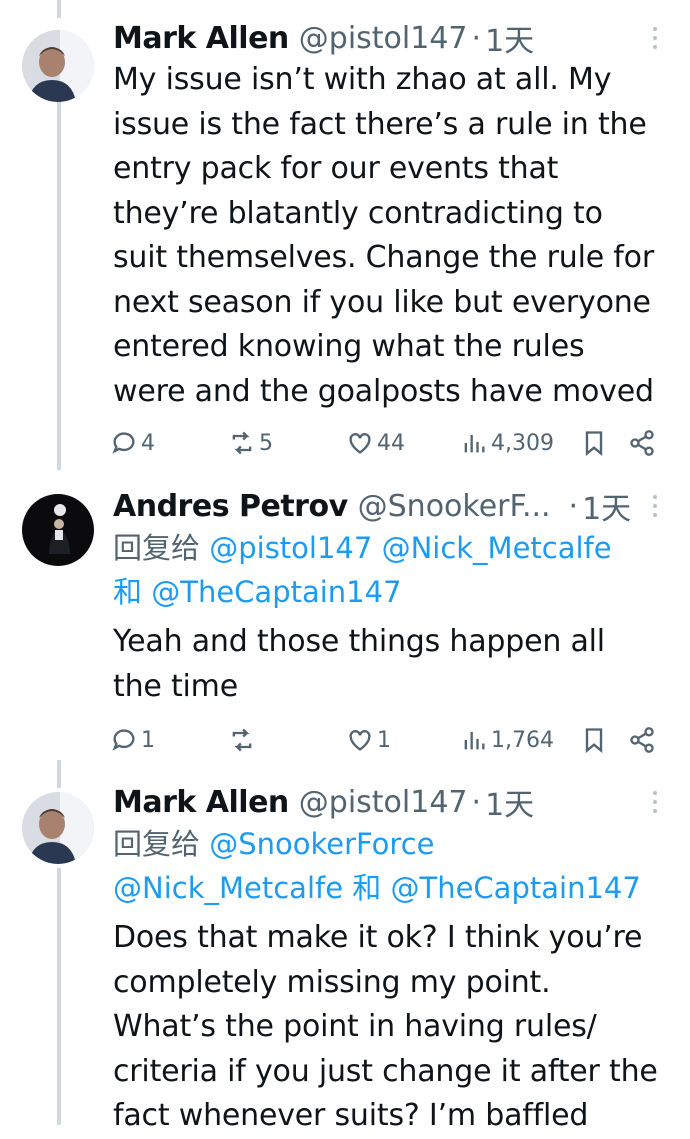 Image resolution: width=690 pixels, height=1139 pixels. I want to click on like-count: 44, so click(391, 443).